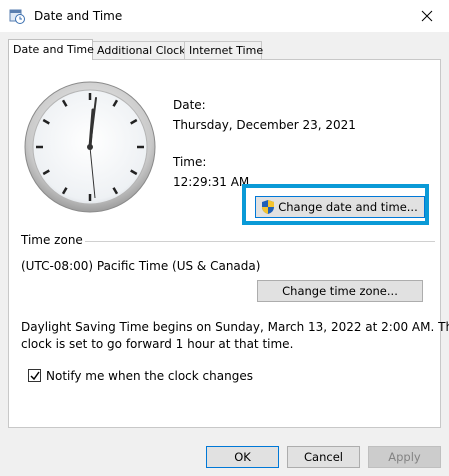 This screenshot has height=476, width=449. I want to click on tab-internet-time: Internet Time, so click(223, 50).